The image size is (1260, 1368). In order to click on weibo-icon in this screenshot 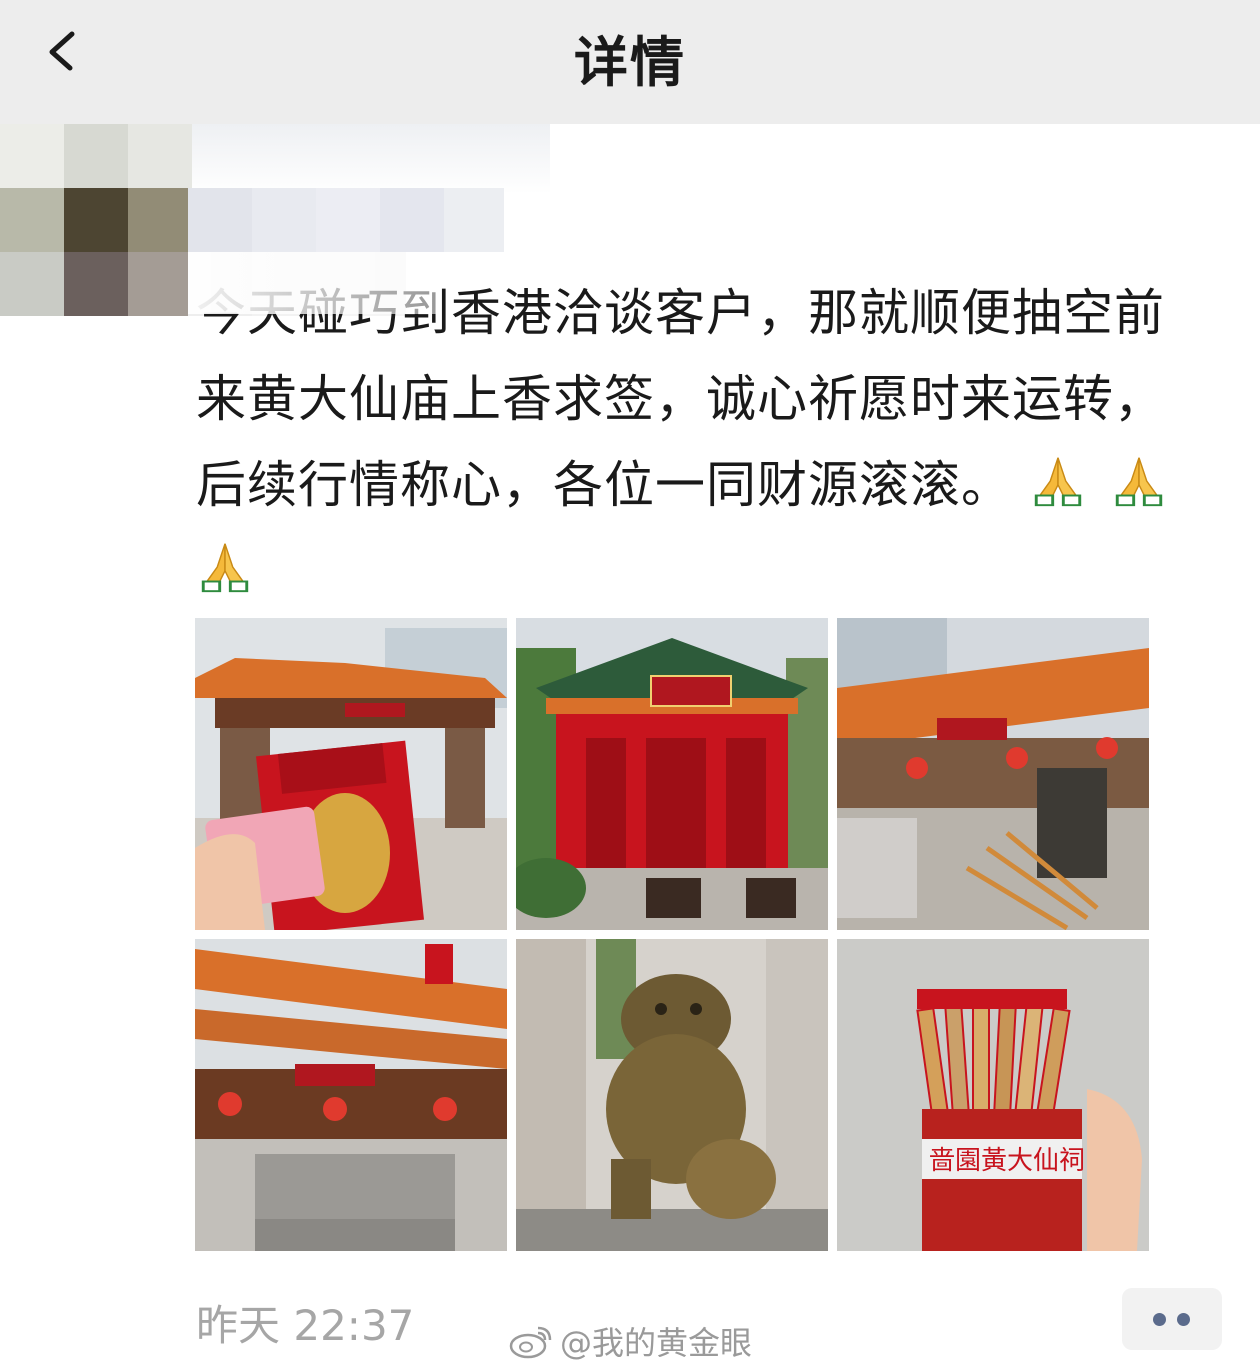, I will do `click(530, 1342)`.